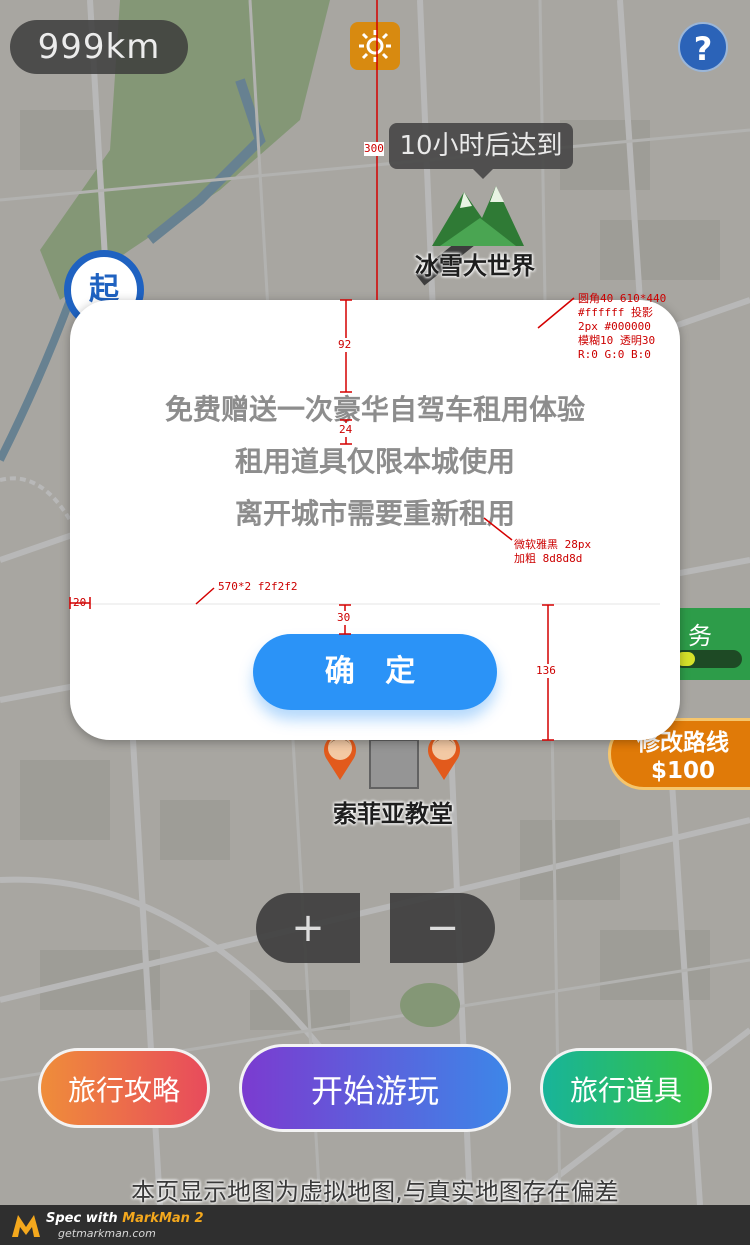 The width and height of the screenshot is (750, 1245). I want to click on markman-brand: MarkMan 2, so click(163, 1218).